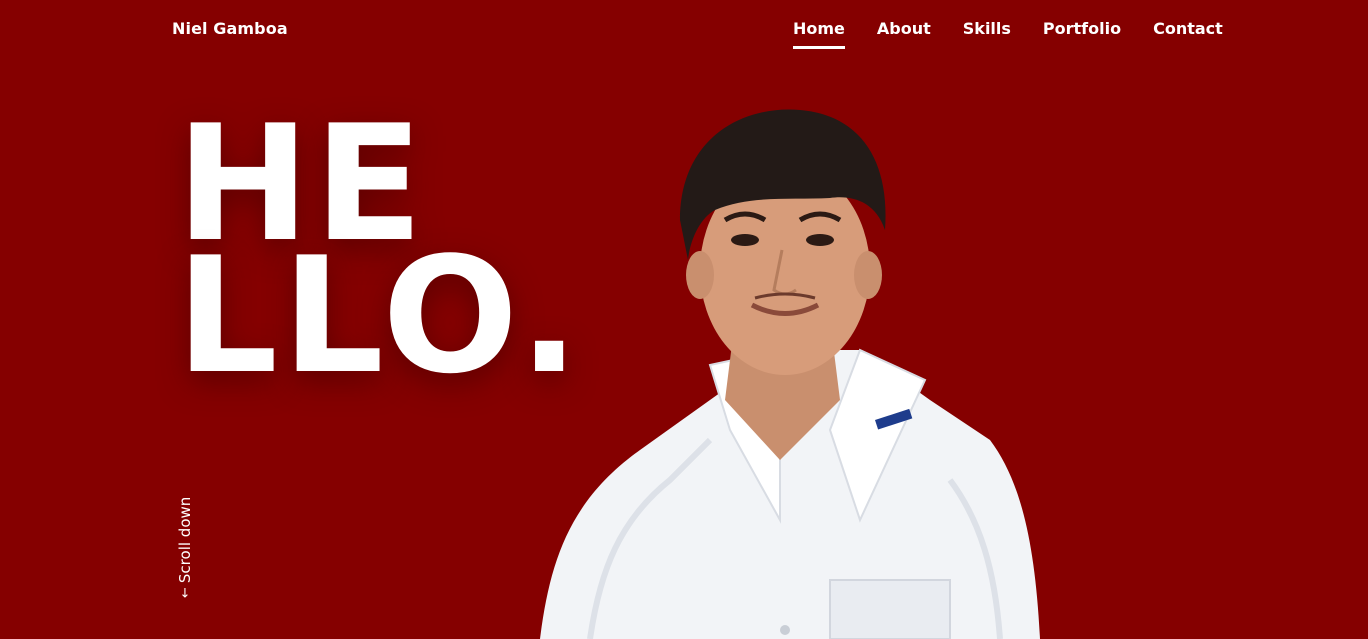 This screenshot has height=639, width=1368. What do you see at coordinates (230, 28) in the screenshot?
I see `brand-logo-link: Niel Gamboa` at bounding box center [230, 28].